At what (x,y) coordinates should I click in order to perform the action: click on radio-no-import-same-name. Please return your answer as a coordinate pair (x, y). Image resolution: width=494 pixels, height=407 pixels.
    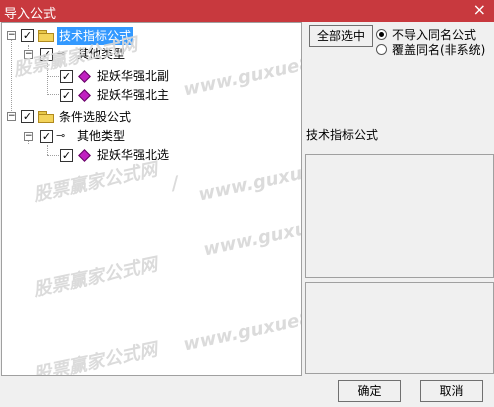
    Looking at the image, I should click on (381, 34).